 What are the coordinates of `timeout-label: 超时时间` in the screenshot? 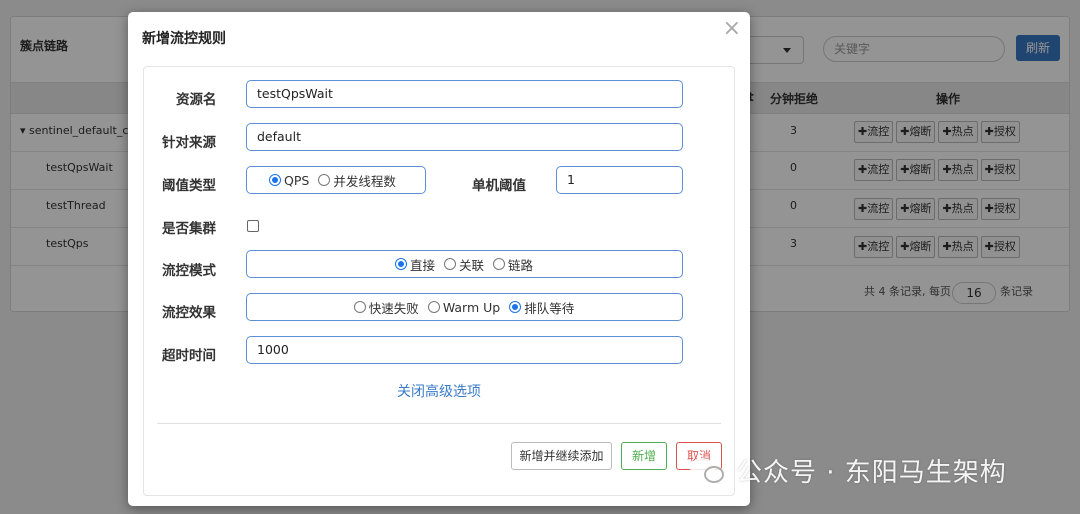 It's located at (189, 356).